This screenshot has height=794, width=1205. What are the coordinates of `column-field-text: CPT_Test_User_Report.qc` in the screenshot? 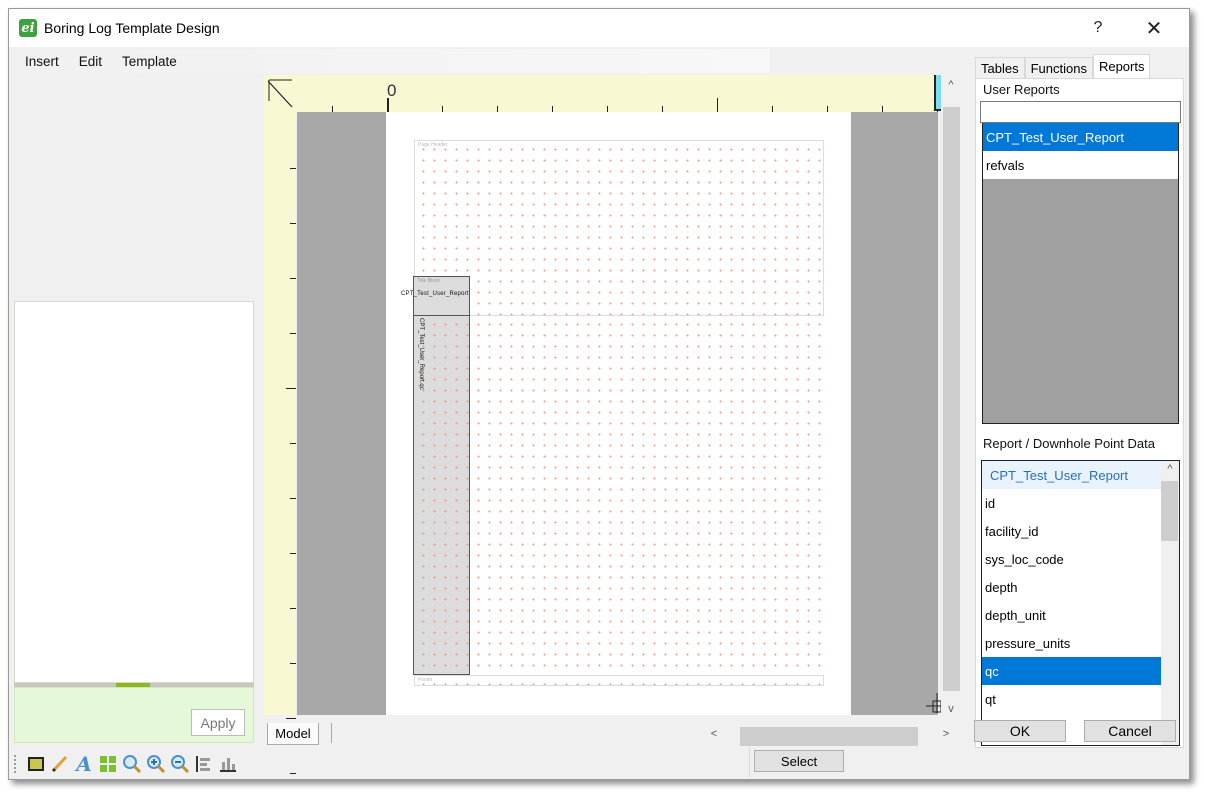 It's located at (421, 354).